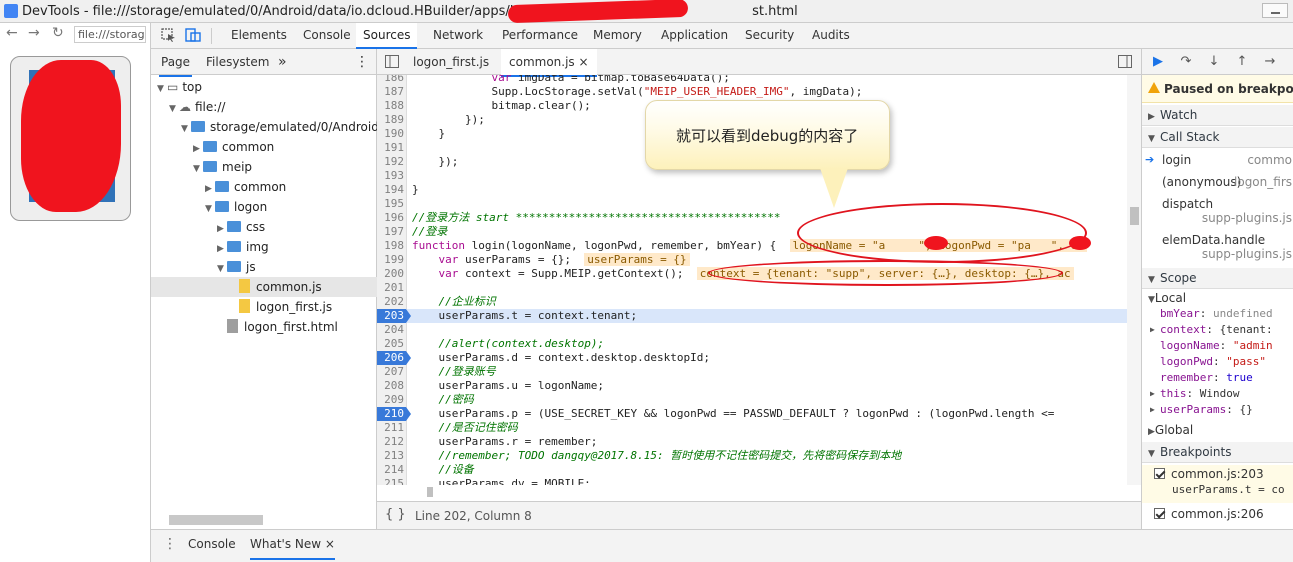 The image size is (1293, 562). Describe the element at coordinates (395, 514) in the screenshot. I see `pretty-print-button: { }` at that location.